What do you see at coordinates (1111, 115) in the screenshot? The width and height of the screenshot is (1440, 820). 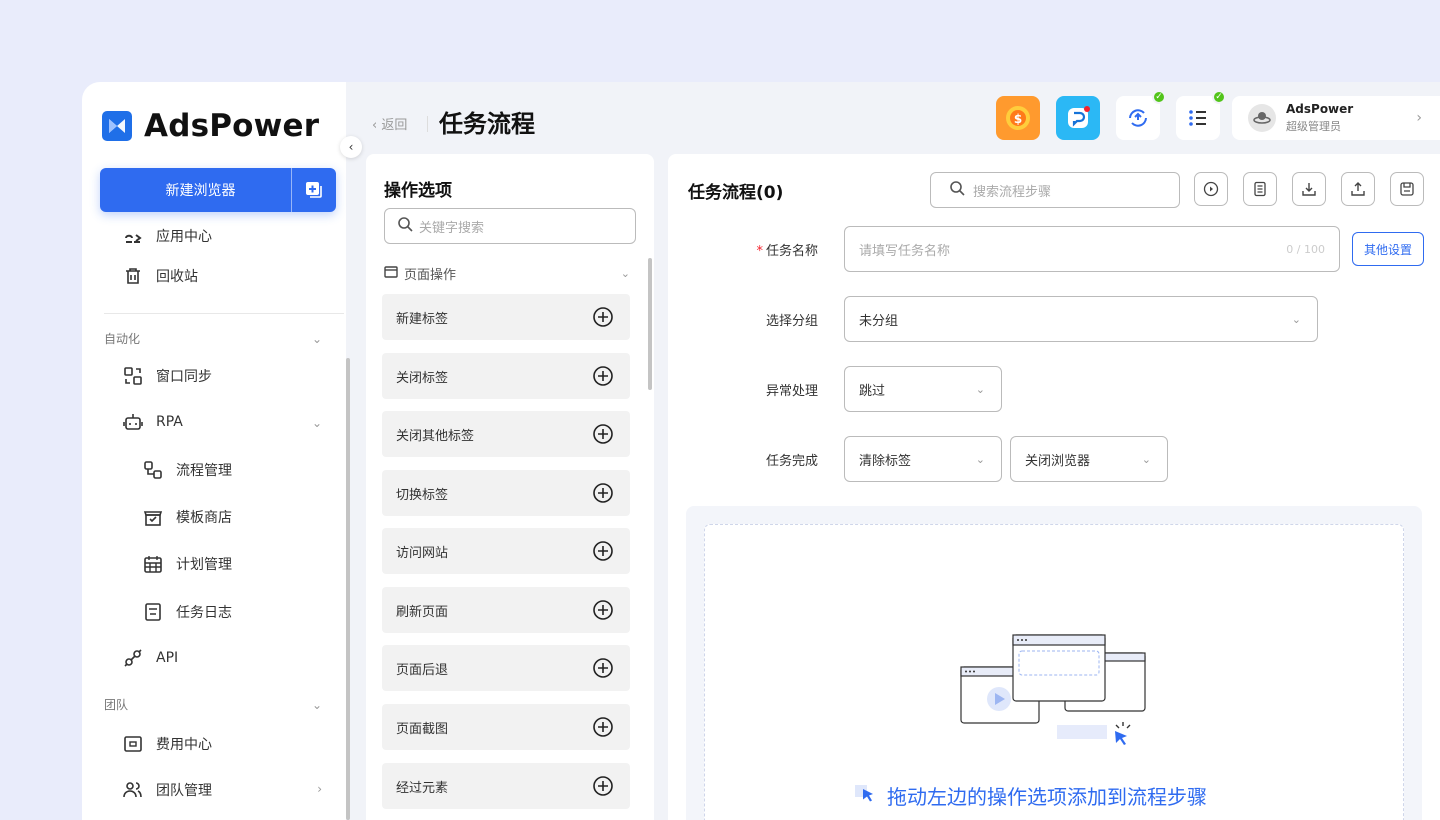 I see `header-icons: $ ✓ ✓` at bounding box center [1111, 115].